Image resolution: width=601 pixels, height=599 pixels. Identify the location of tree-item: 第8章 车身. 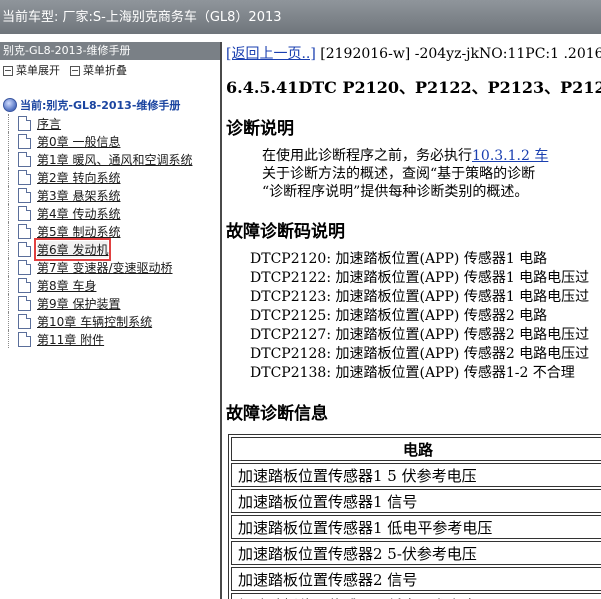
(110, 285).